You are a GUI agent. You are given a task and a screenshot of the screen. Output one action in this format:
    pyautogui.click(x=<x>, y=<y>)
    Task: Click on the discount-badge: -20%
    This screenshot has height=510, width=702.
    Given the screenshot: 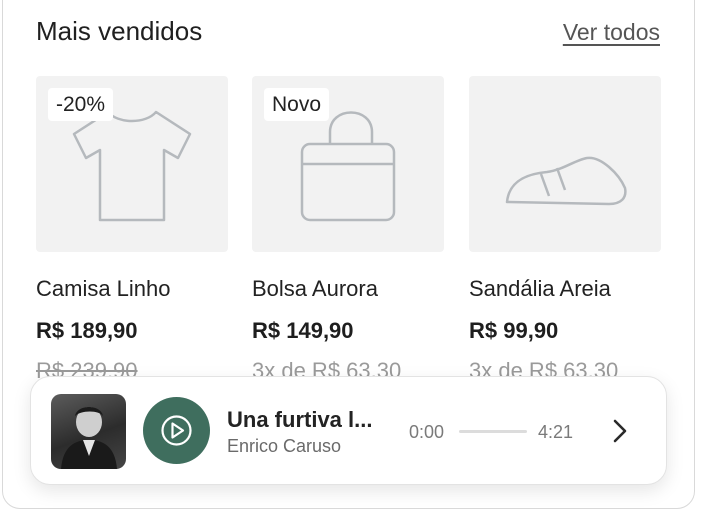 What is the action you would take?
    pyautogui.click(x=81, y=104)
    